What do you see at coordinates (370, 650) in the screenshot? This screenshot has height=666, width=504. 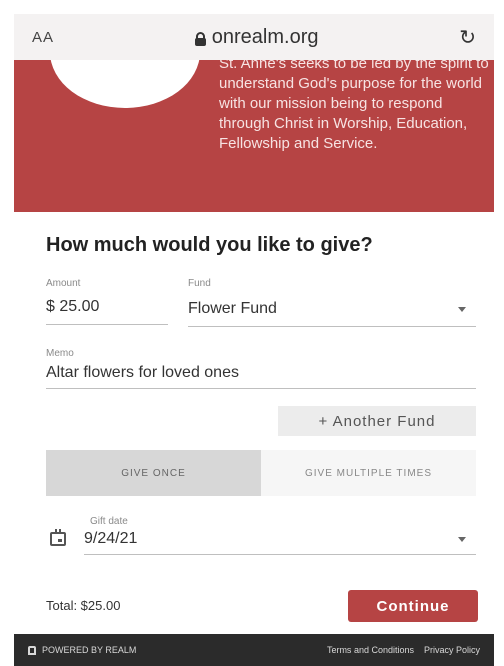 I see `terms-link: Terms and Conditions` at bounding box center [370, 650].